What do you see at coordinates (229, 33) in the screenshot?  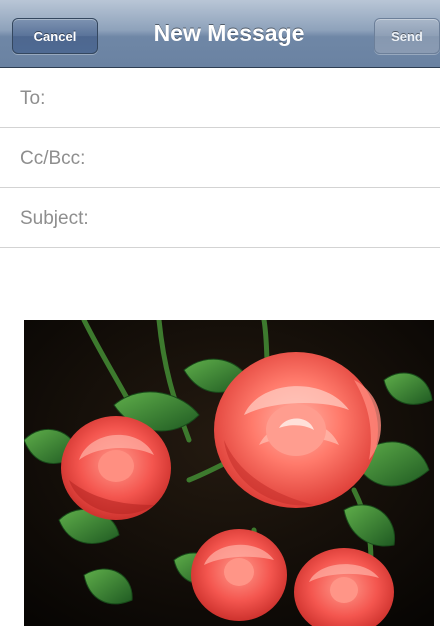 I see `page-title: New Message` at bounding box center [229, 33].